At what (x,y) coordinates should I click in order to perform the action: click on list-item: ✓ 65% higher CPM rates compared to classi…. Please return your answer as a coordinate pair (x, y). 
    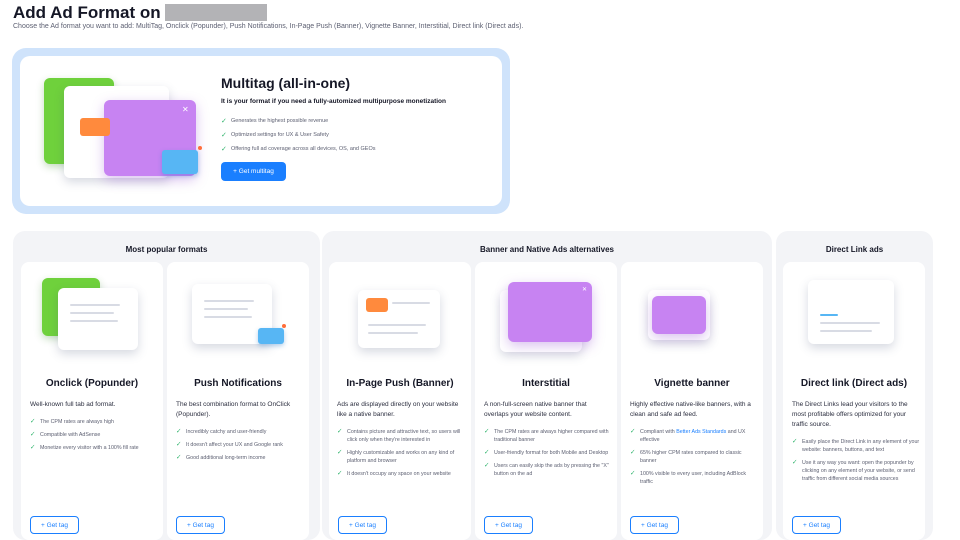
    Looking at the image, I should click on (686, 456).